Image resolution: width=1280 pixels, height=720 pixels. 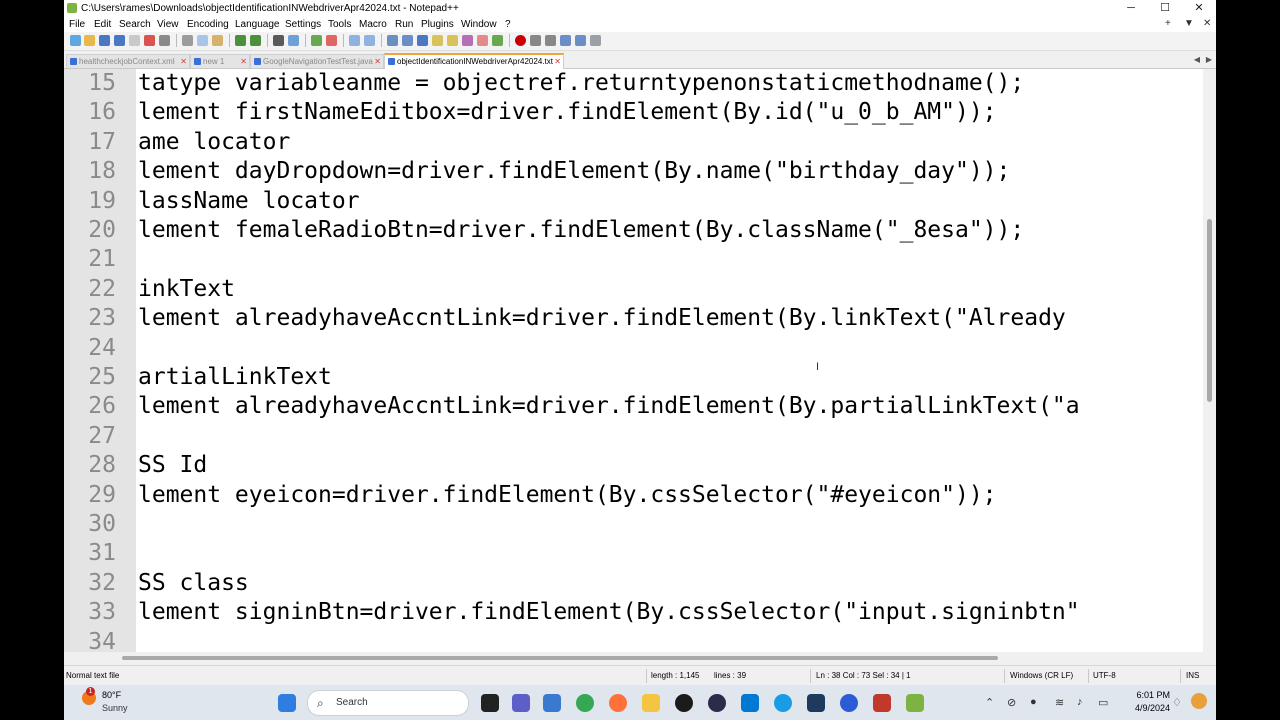 I want to click on spell-check-icon, so click(x=595, y=40).